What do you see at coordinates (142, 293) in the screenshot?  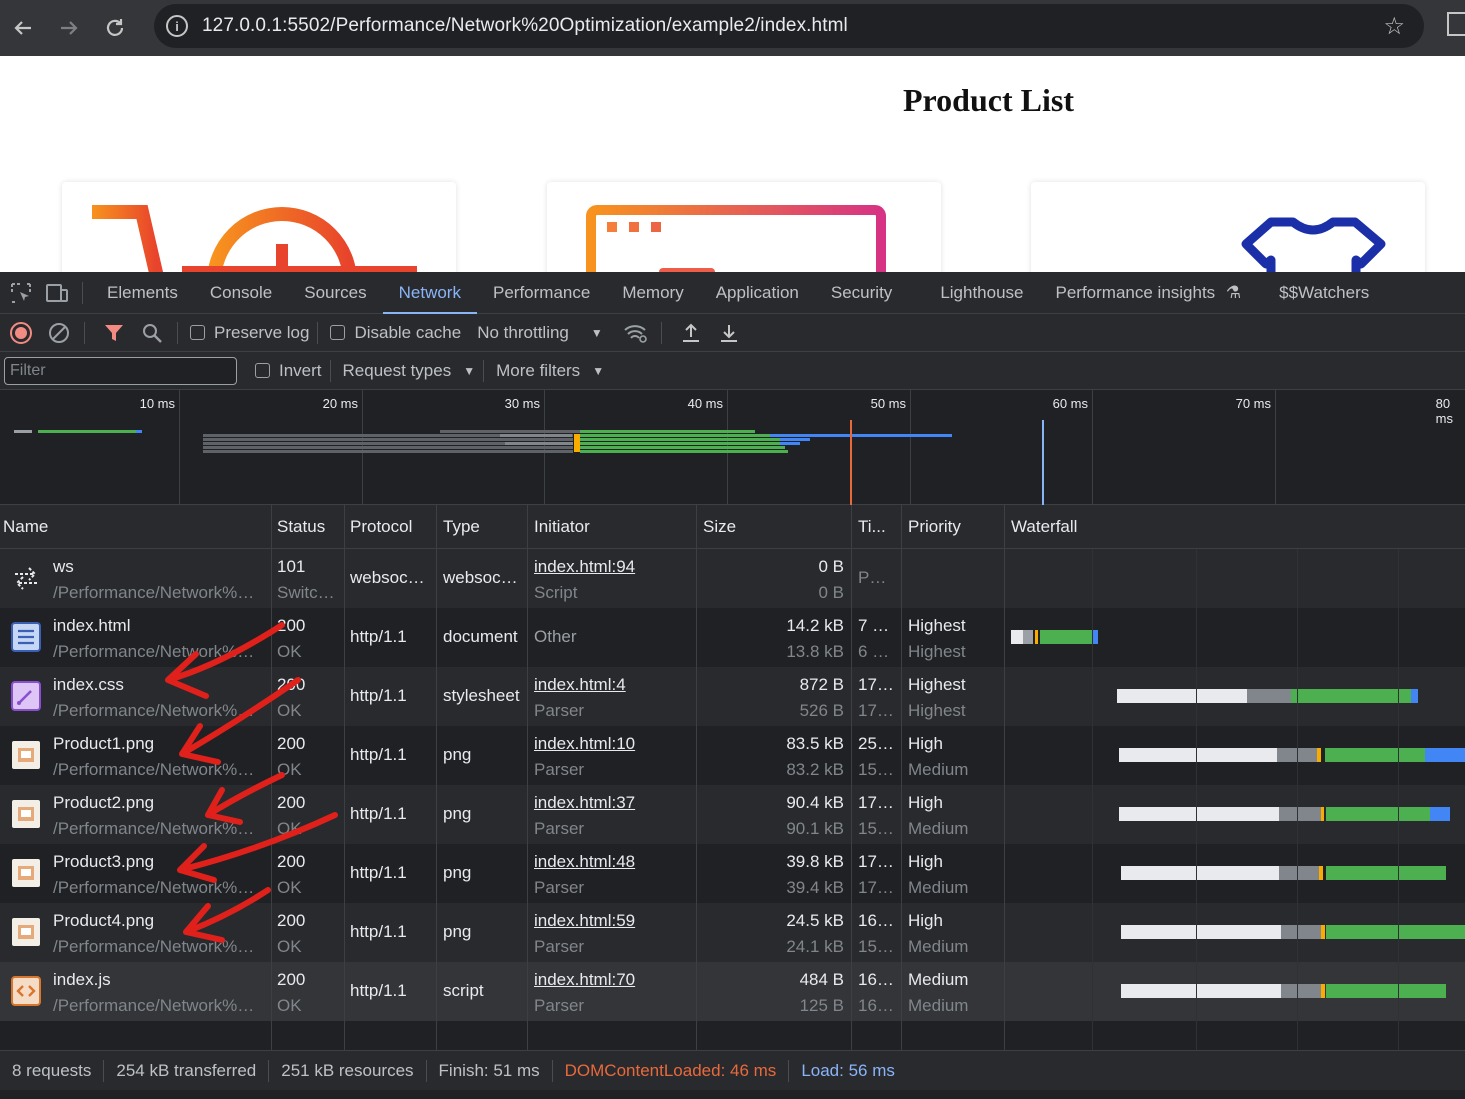 I see `tab-elements: Elements` at bounding box center [142, 293].